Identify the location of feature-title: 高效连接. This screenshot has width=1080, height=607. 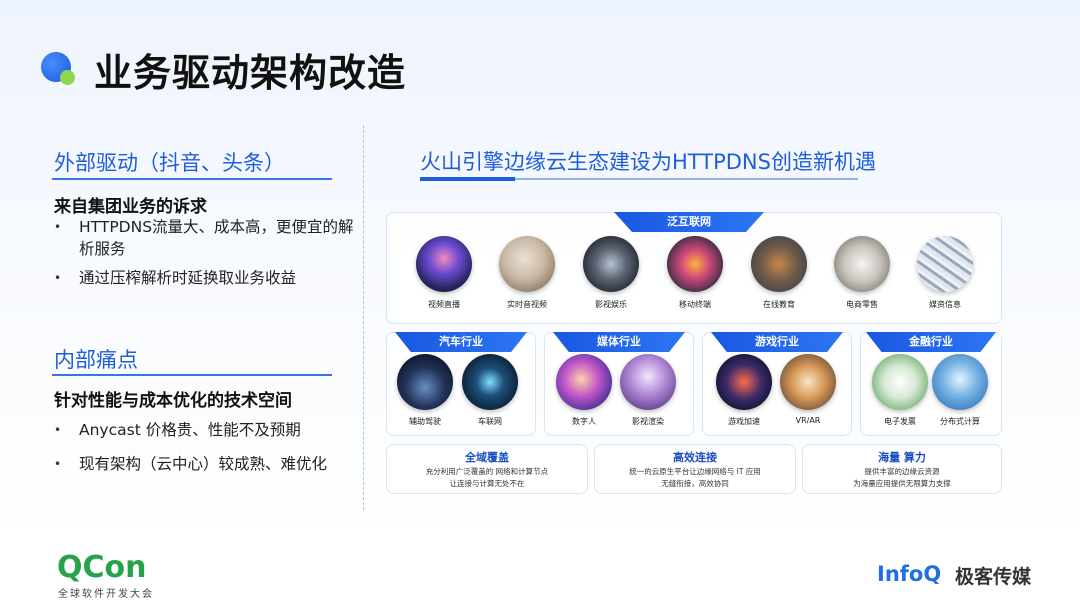
(695, 457).